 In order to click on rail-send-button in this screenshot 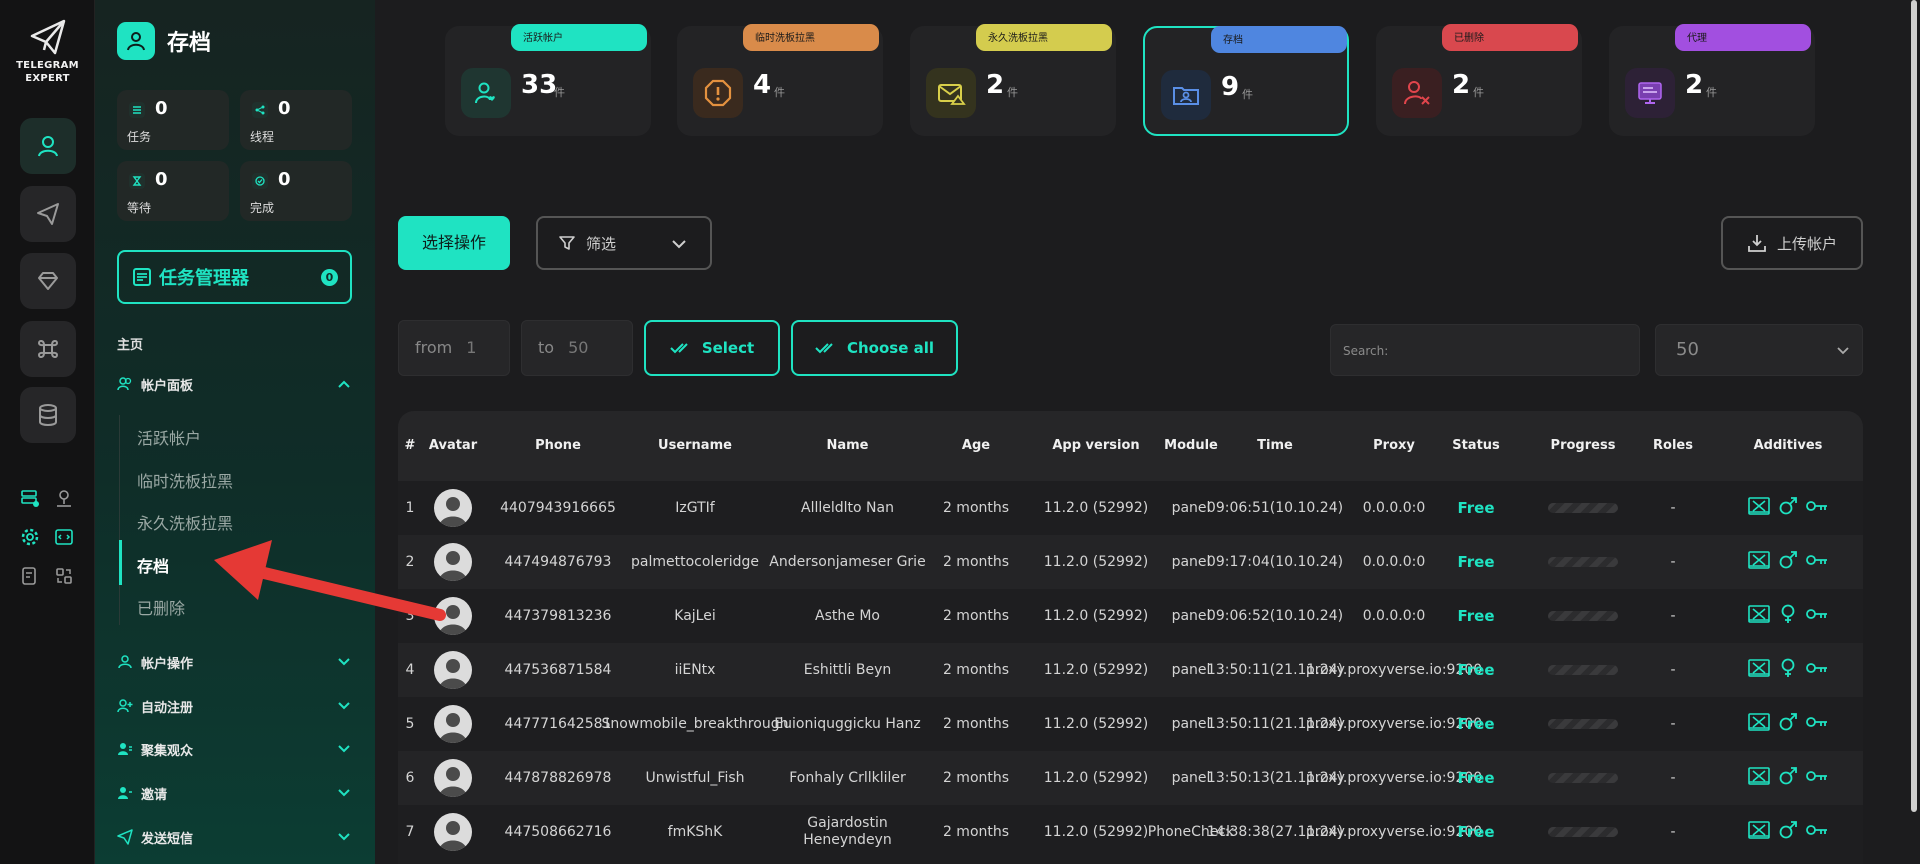, I will do `click(48, 214)`.